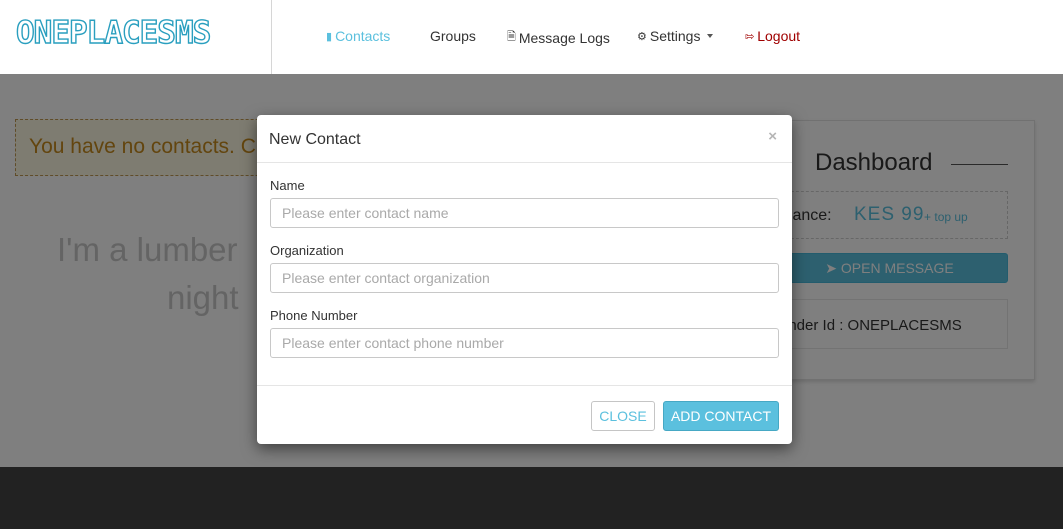  Describe the element at coordinates (779, 36) in the screenshot. I see `nav-logout-label: Logout` at that location.